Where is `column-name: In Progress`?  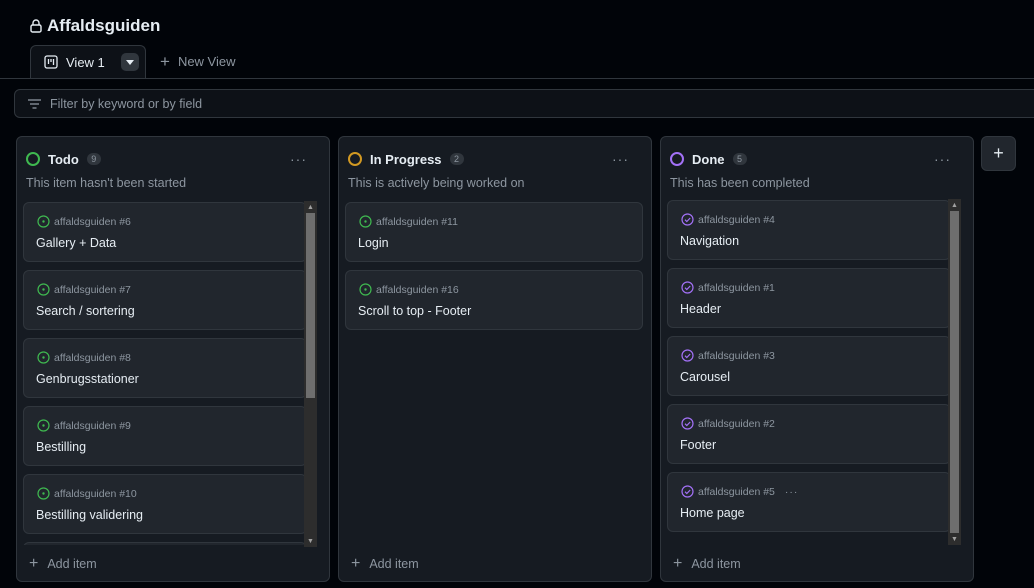
column-name: In Progress is located at coordinates (406, 159).